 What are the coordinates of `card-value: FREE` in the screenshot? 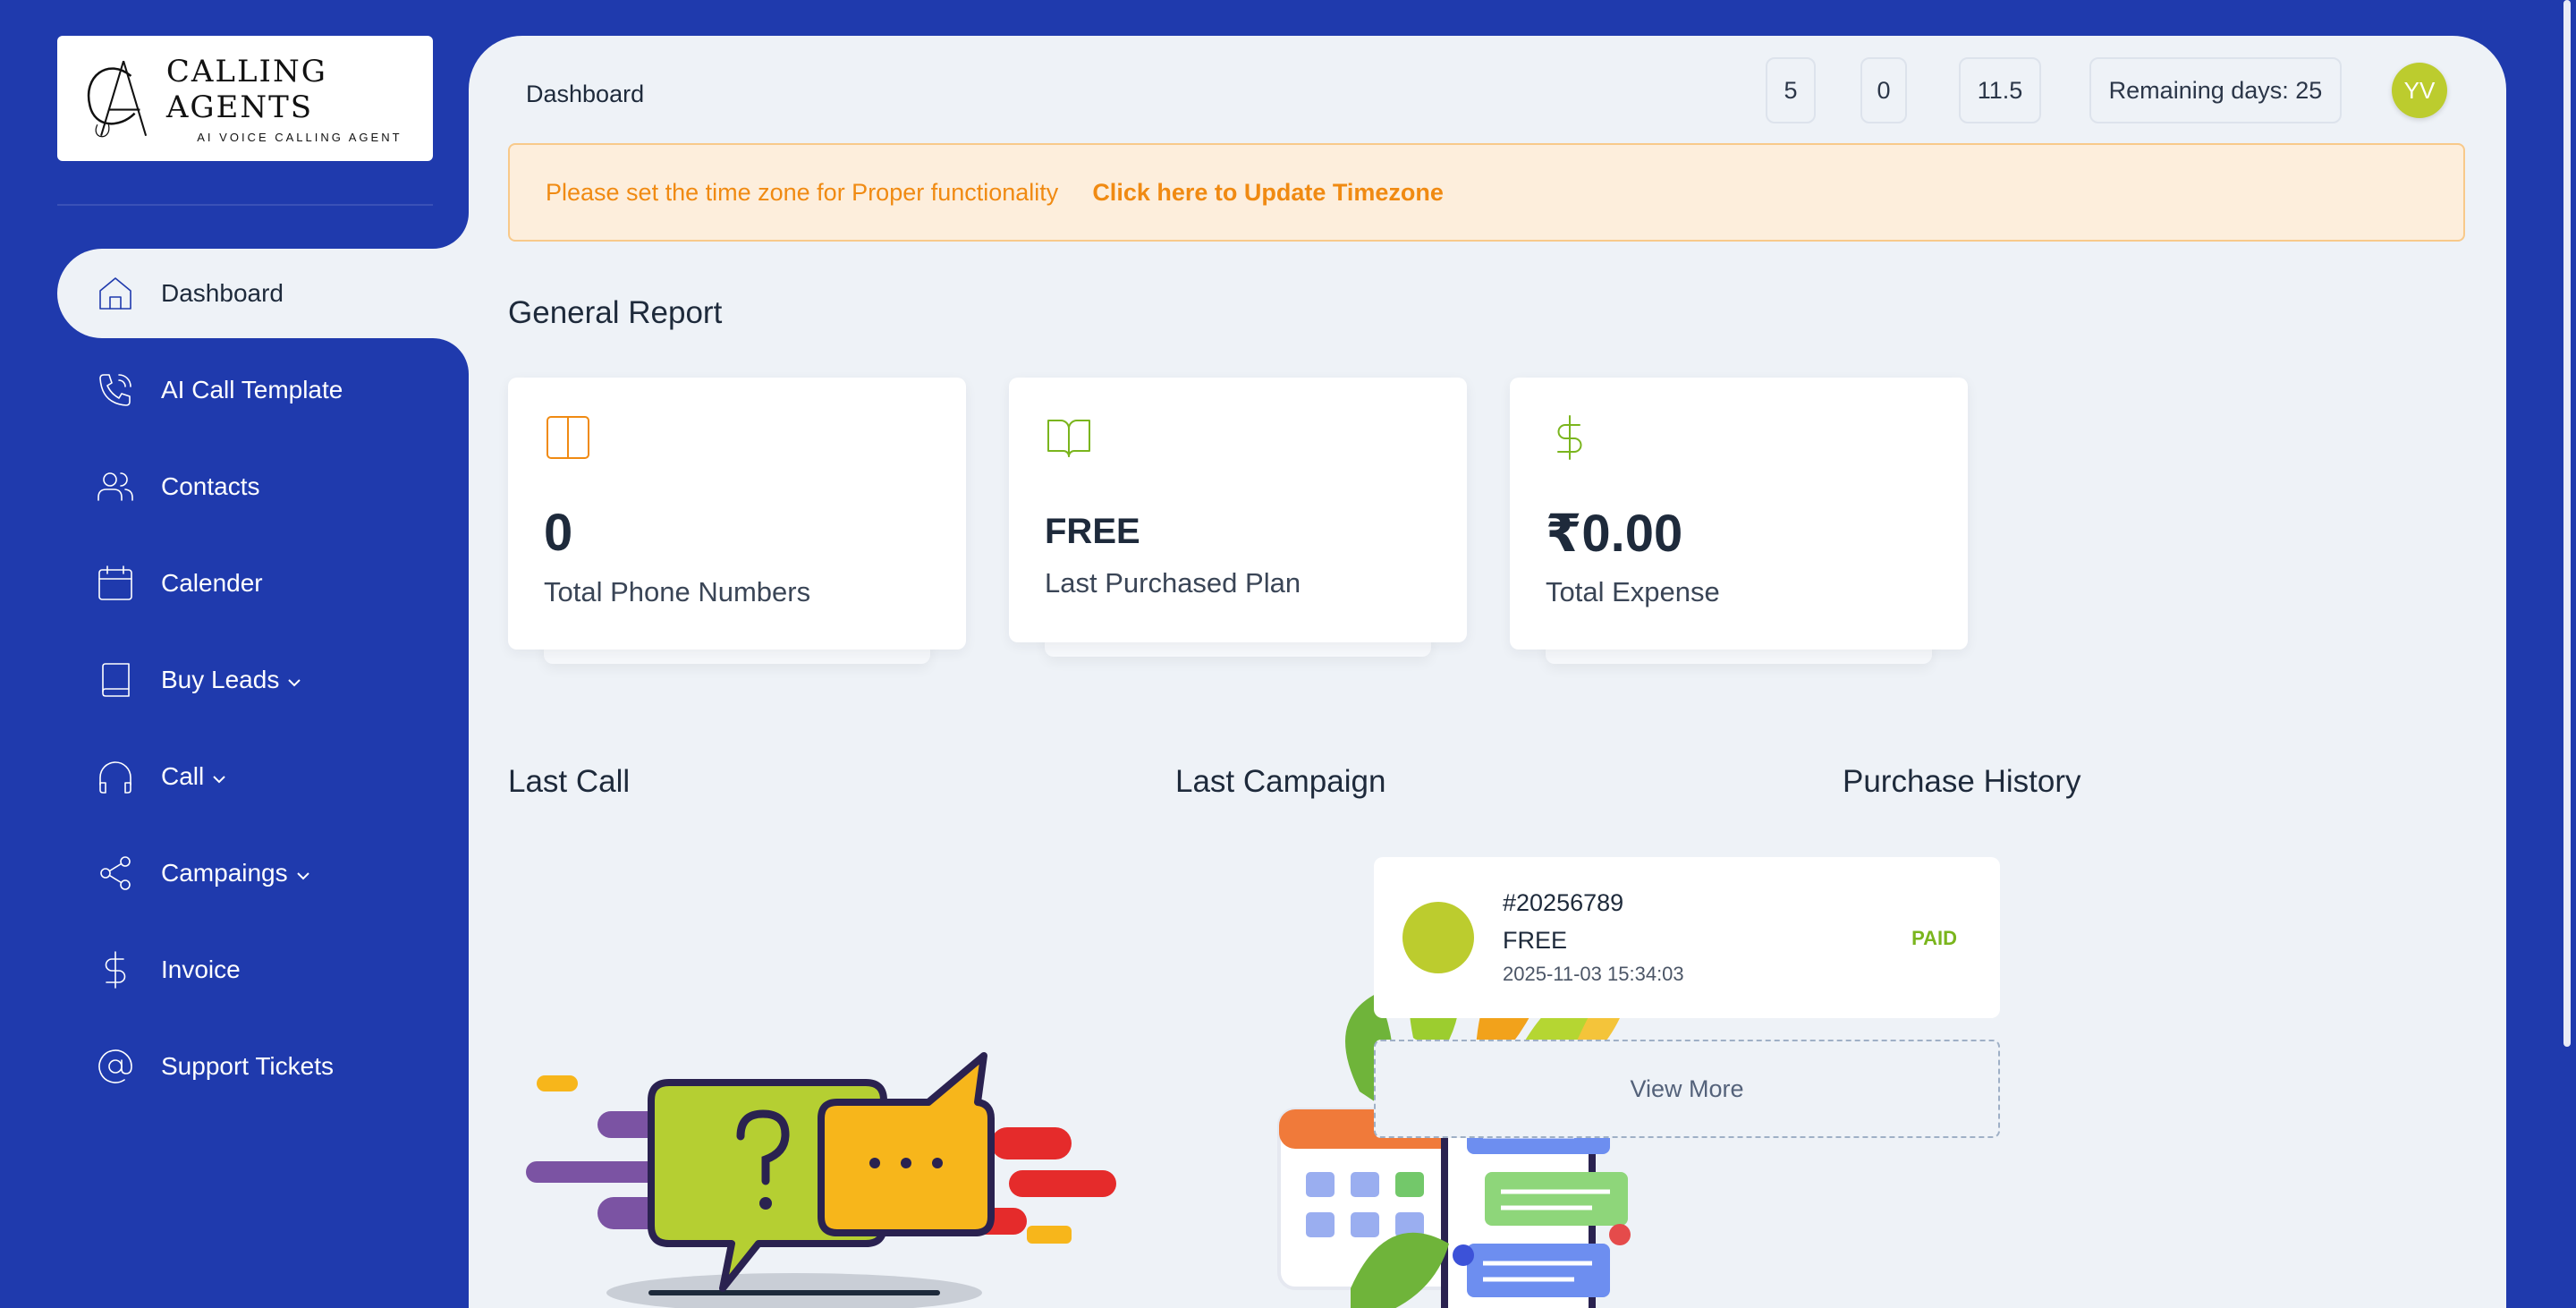 It's located at (1092, 531).